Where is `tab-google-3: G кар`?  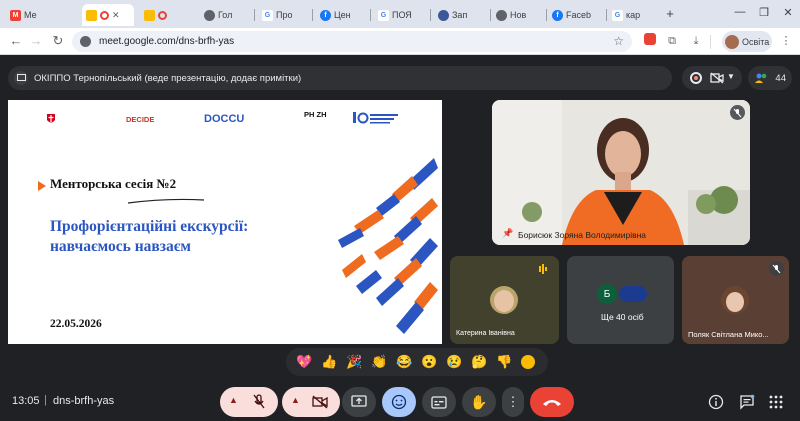 tab-google-3: G кар is located at coordinates (633, 15).